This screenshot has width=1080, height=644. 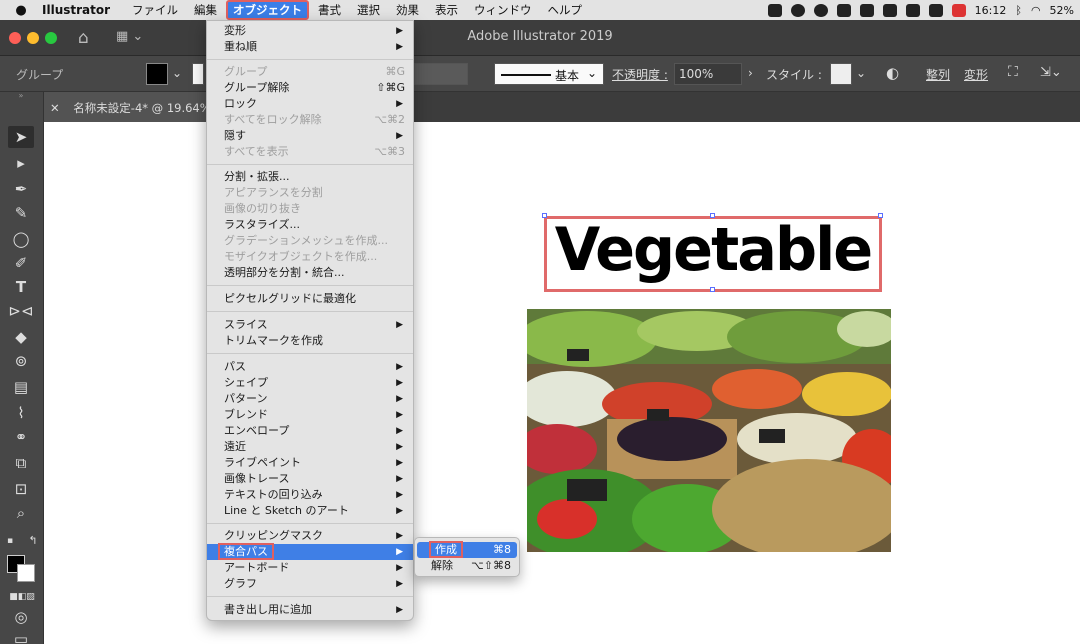 What do you see at coordinates (549, 74) in the screenshot?
I see `stroke-profile-dropdown: 基本 ⌄` at bounding box center [549, 74].